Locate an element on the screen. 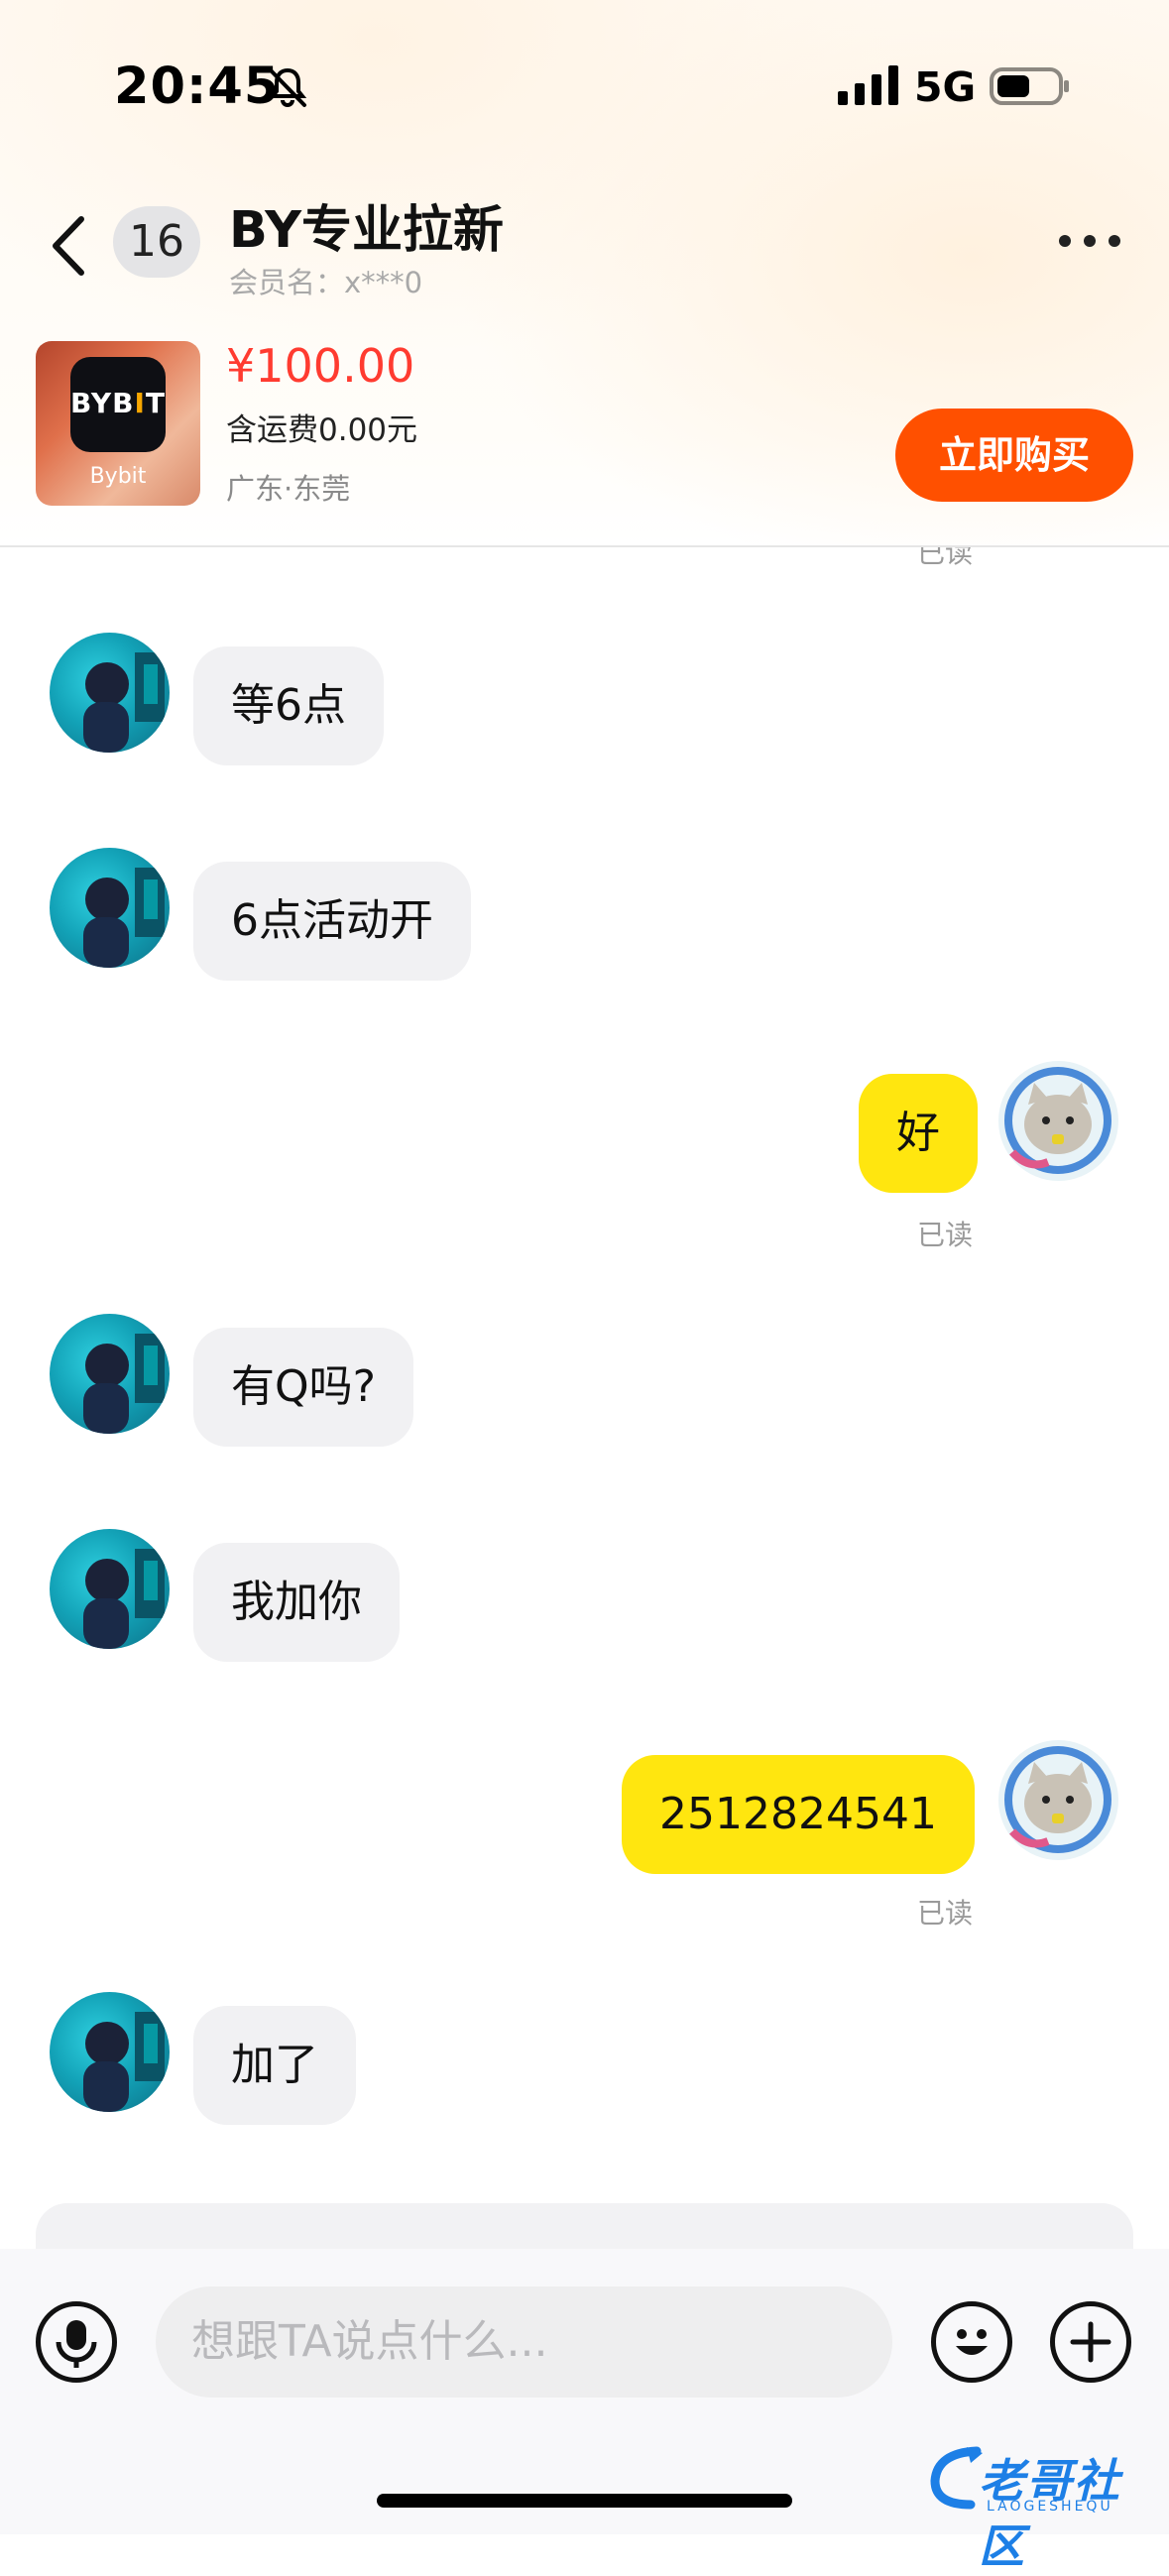 Image resolution: width=1169 pixels, height=2576 pixels. add-button is located at coordinates (1090, 2342).